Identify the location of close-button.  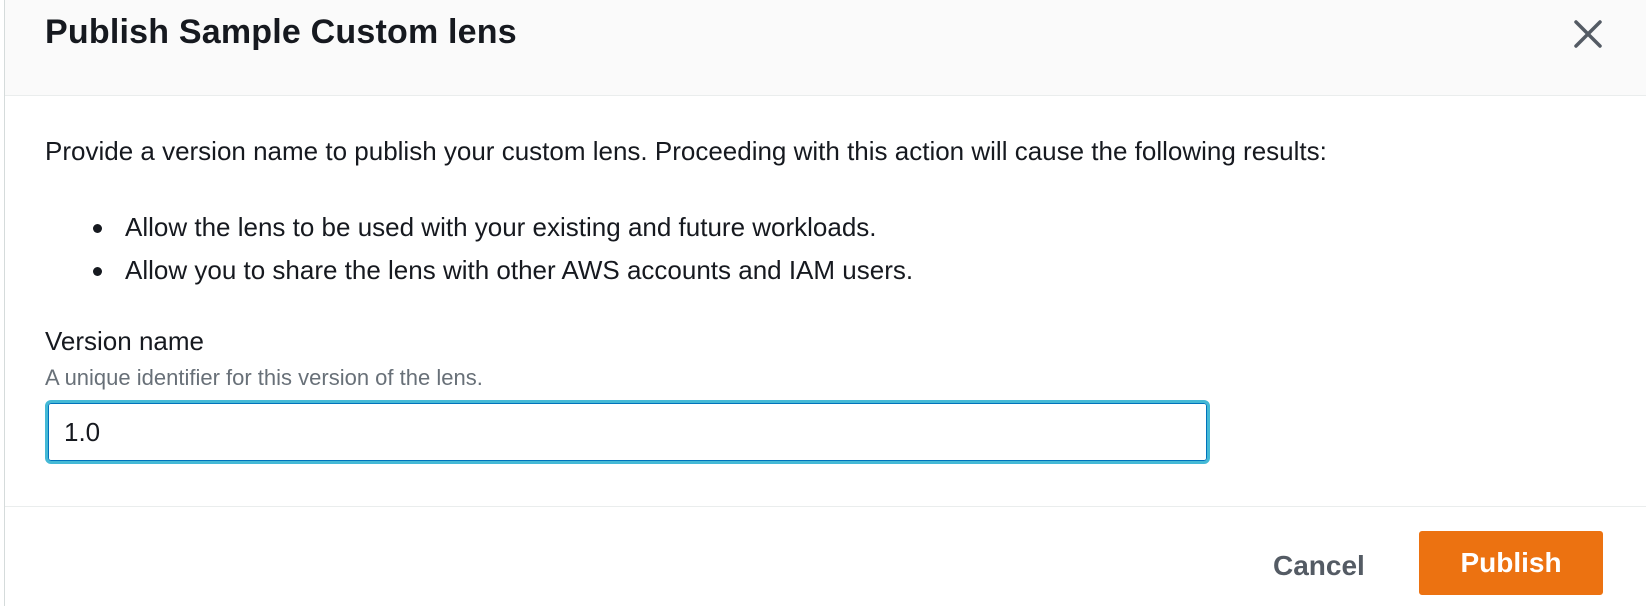
(1588, 34).